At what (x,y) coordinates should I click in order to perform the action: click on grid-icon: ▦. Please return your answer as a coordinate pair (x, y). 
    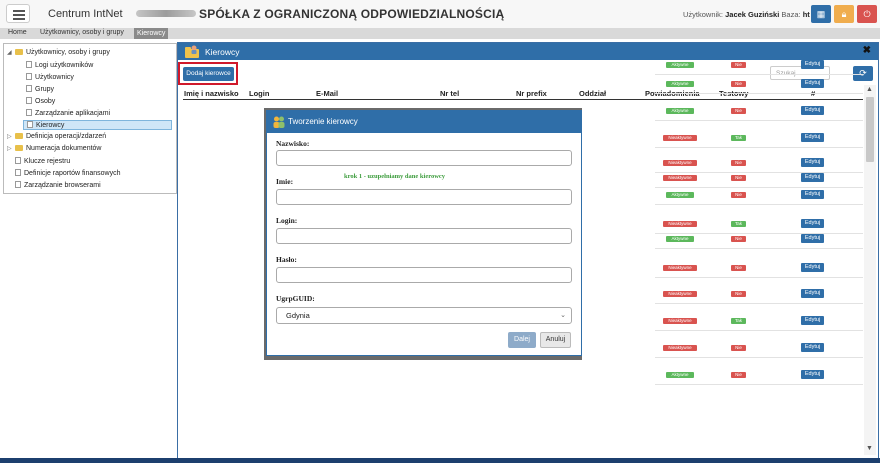
    Looking at the image, I should click on (821, 14).